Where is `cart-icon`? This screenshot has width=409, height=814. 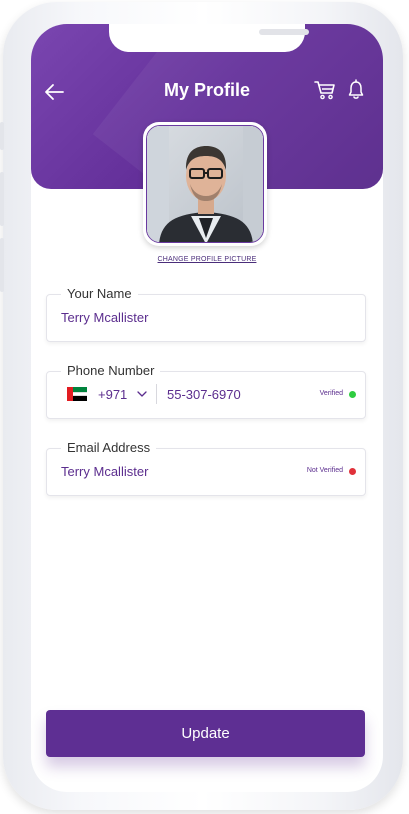 cart-icon is located at coordinates (325, 90).